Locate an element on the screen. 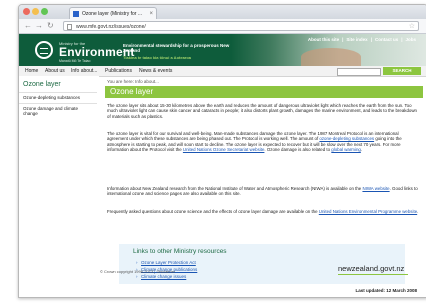 The image size is (426, 303). menu-item-home: Home is located at coordinates (31, 71).